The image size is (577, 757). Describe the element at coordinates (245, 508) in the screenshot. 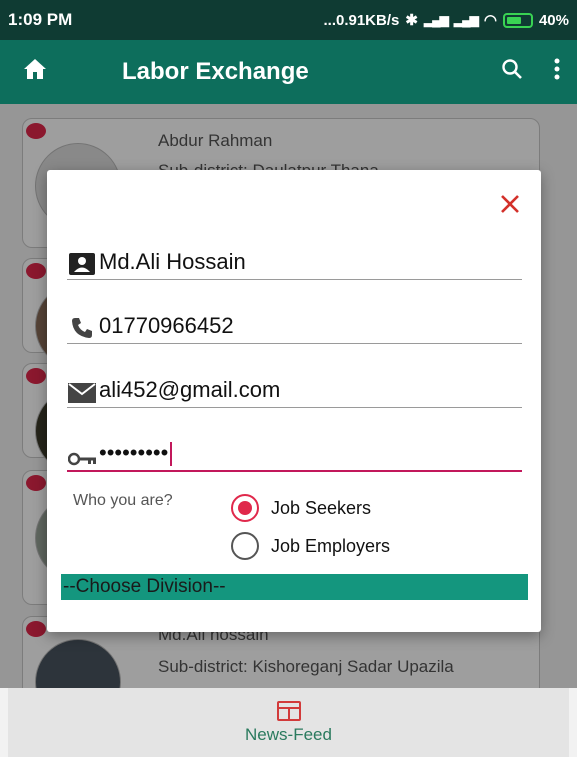

I see `radio-checked-icon` at that location.